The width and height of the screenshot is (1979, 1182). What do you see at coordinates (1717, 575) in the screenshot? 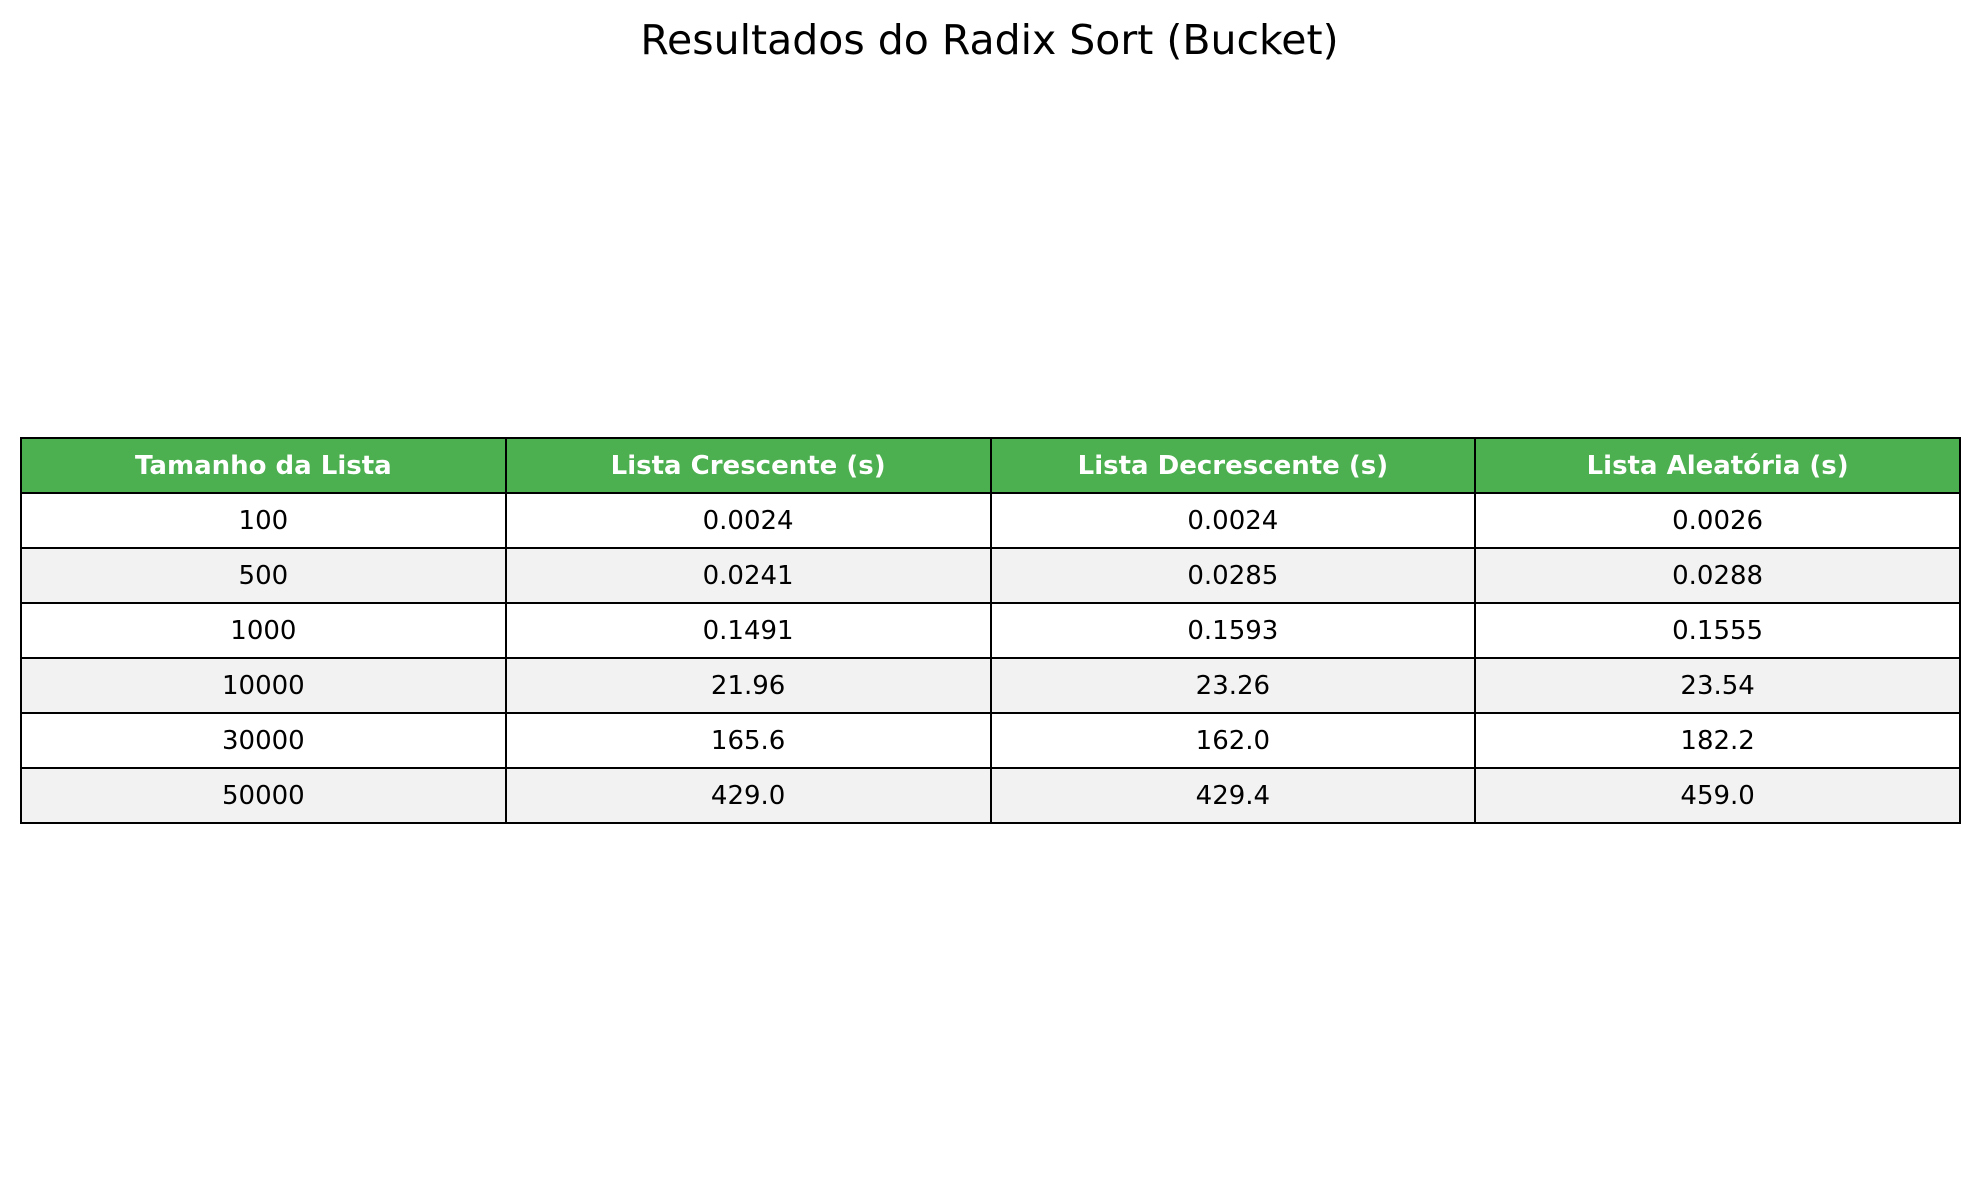
I see `table-cell: 0.0288` at bounding box center [1717, 575].